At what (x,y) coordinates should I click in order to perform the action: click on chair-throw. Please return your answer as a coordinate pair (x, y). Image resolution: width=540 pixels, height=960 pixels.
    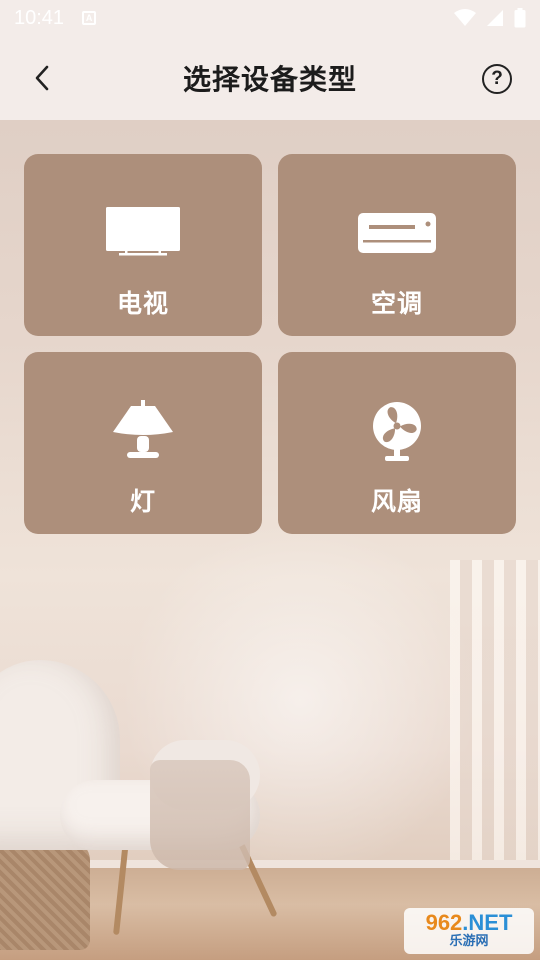
    Looking at the image, I should click on (200, 815).